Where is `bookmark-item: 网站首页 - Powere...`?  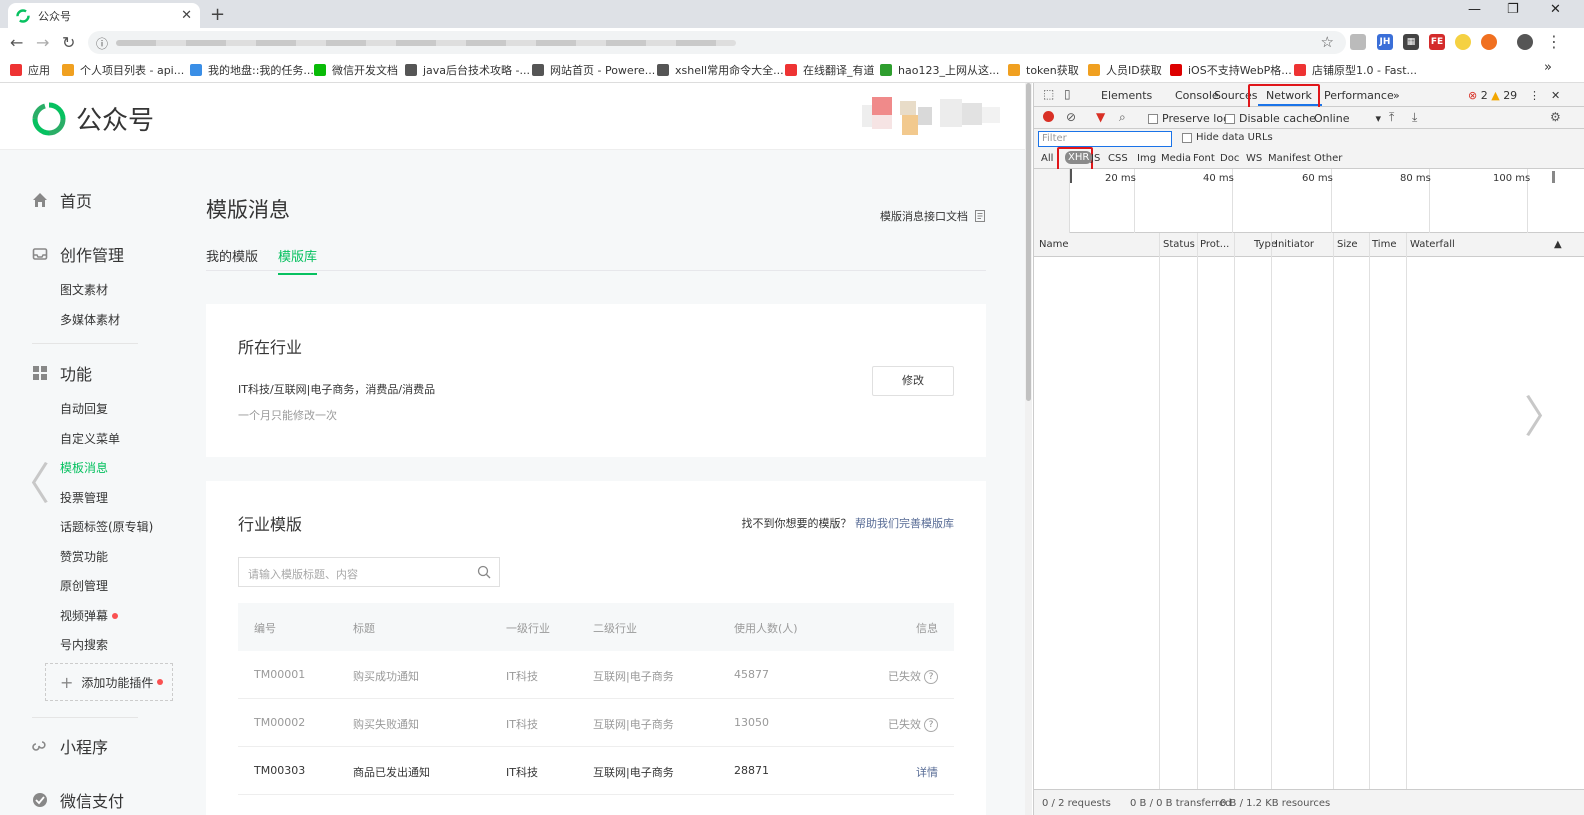
bookmark-item: 网站首页 - Powere... is located at coordinates (593, 70).